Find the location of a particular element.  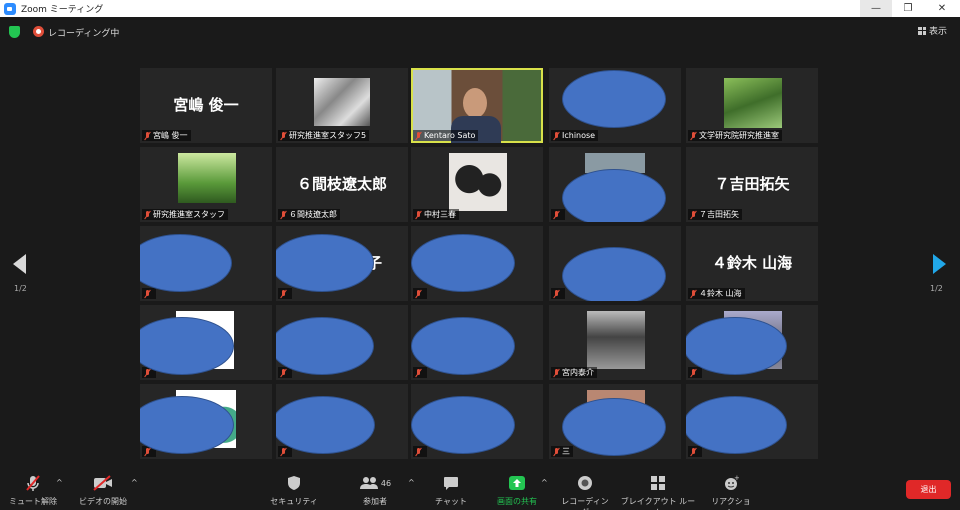

participant-name: 三 is located at coordinates (566, 451).